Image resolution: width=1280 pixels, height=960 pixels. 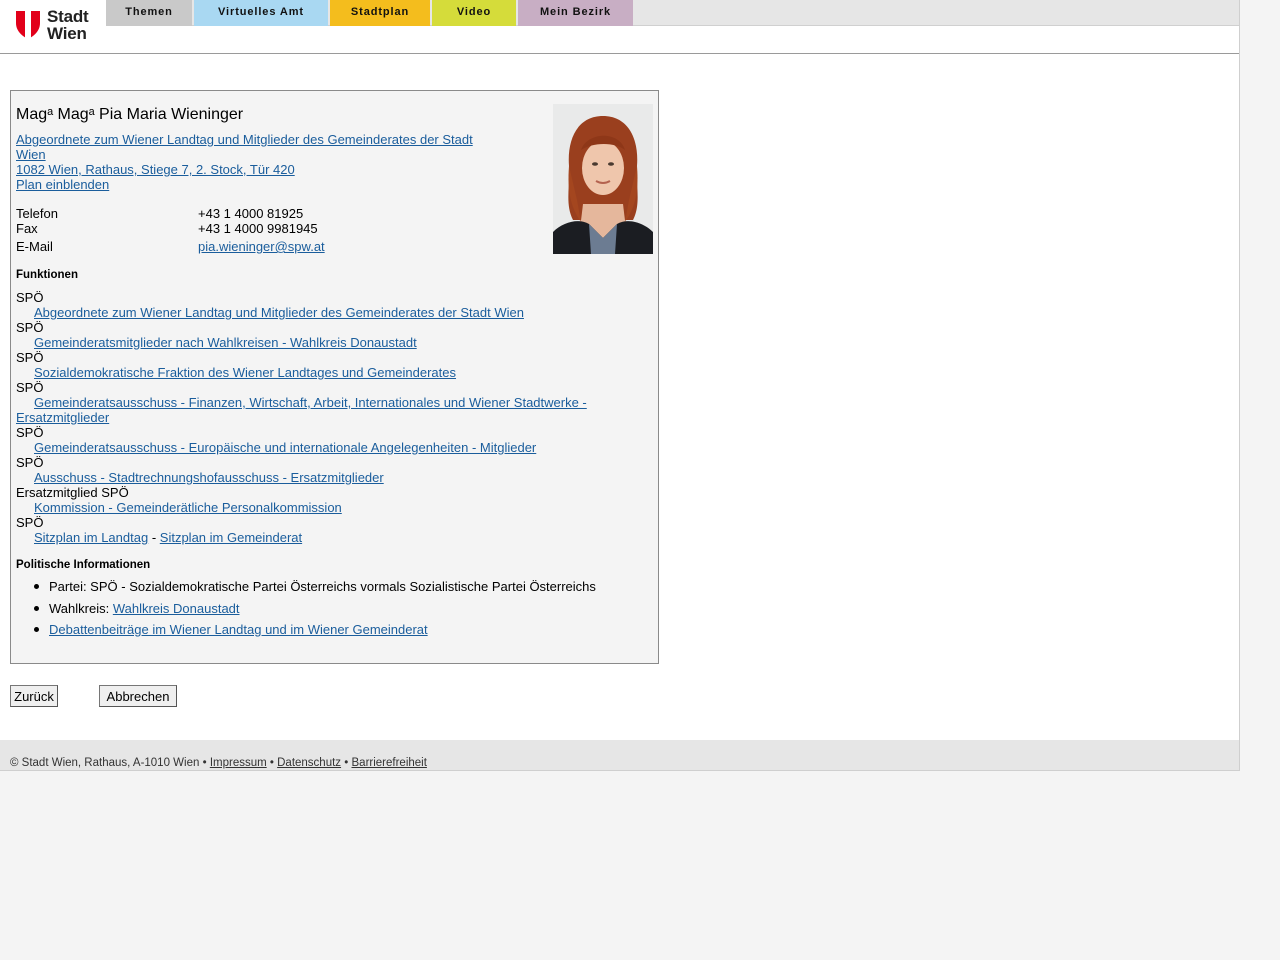 I want to click on email-label: E-Mail, so click(x=34, y=246).